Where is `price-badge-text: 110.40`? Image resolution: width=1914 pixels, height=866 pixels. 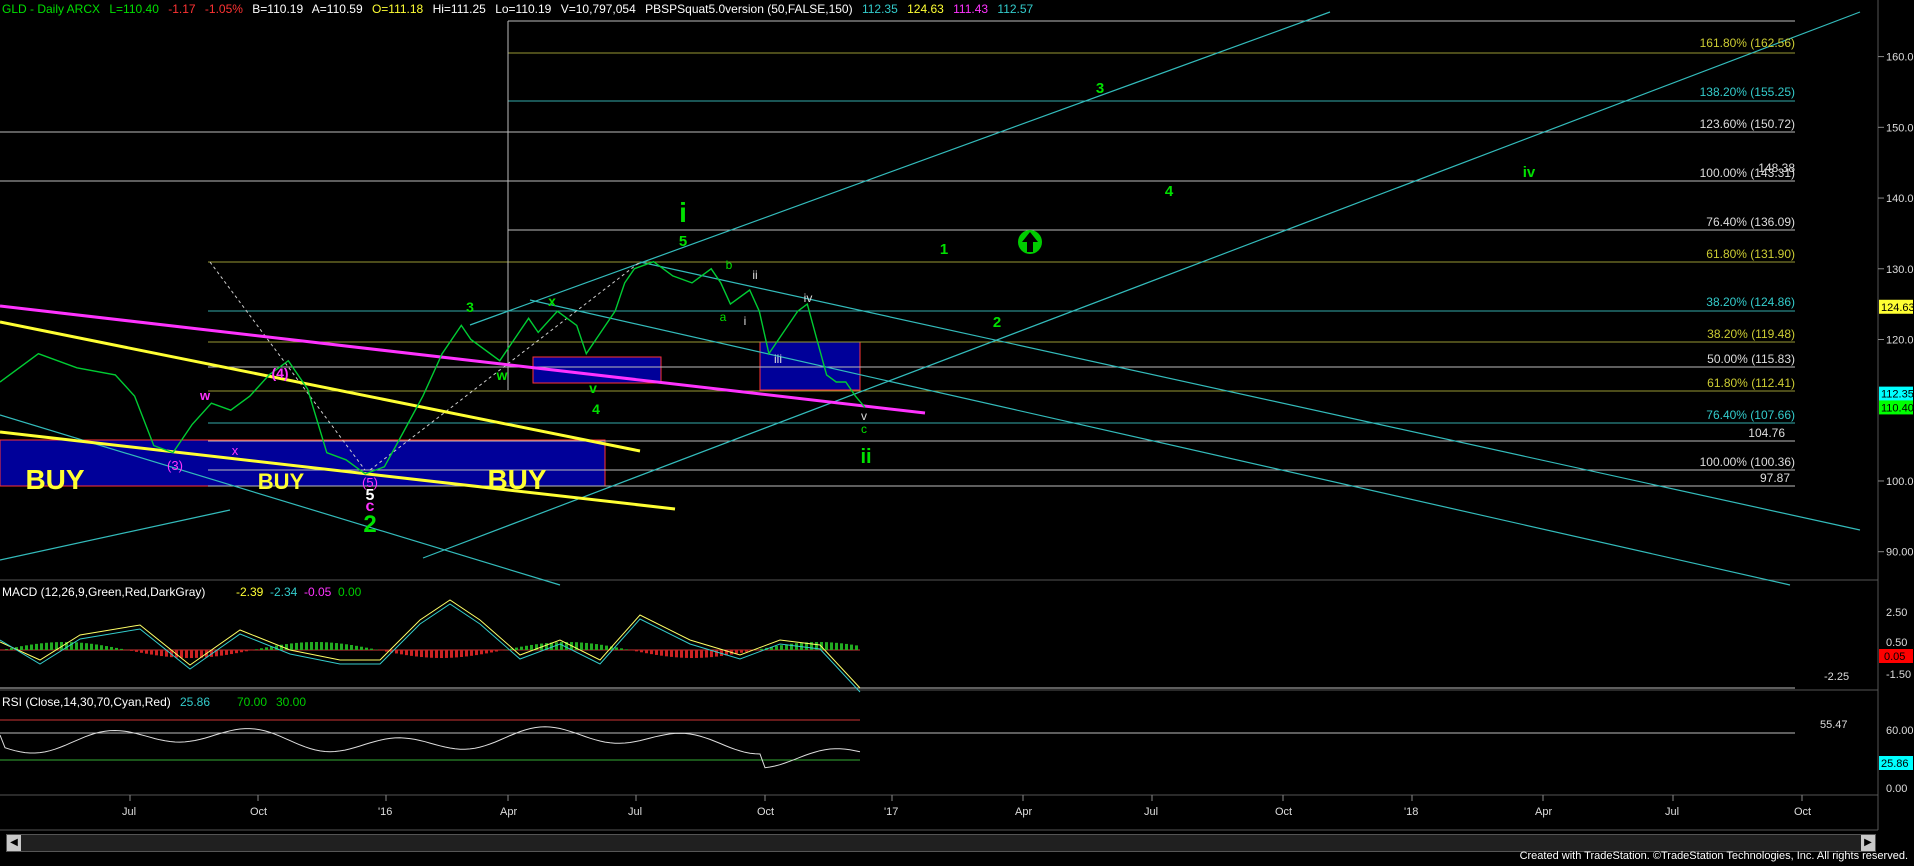 price-badge-text: 110.40 is located at coordinates (1897, 408).